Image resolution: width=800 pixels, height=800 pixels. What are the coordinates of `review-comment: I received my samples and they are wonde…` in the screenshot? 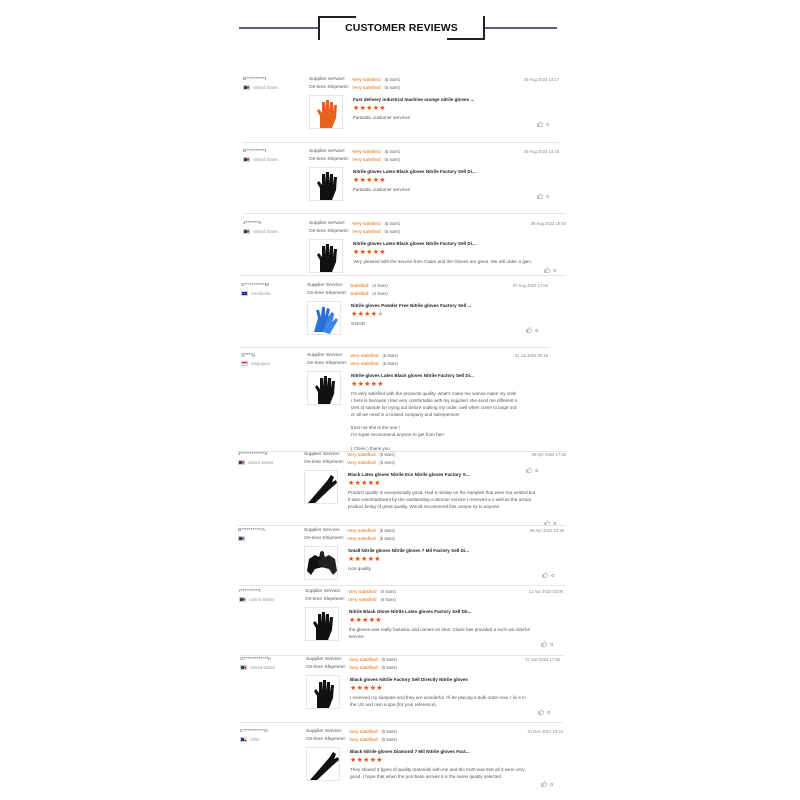 It's located at (438, 701).